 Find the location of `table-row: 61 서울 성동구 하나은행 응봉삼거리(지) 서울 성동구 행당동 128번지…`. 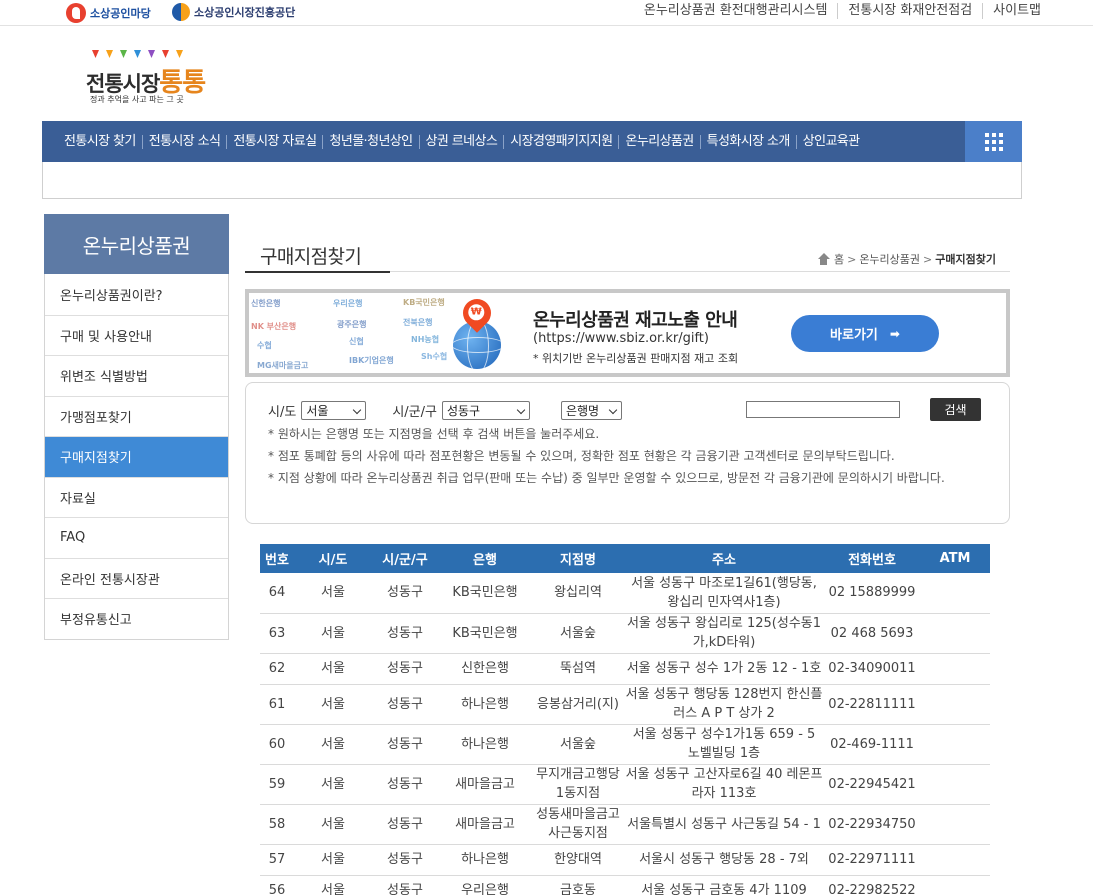

table-row: 61 서울 성동구 하나은행 응봉삼거리(지) 서울 성동구 행당동 128번지… is located at coordinates (625, 704).